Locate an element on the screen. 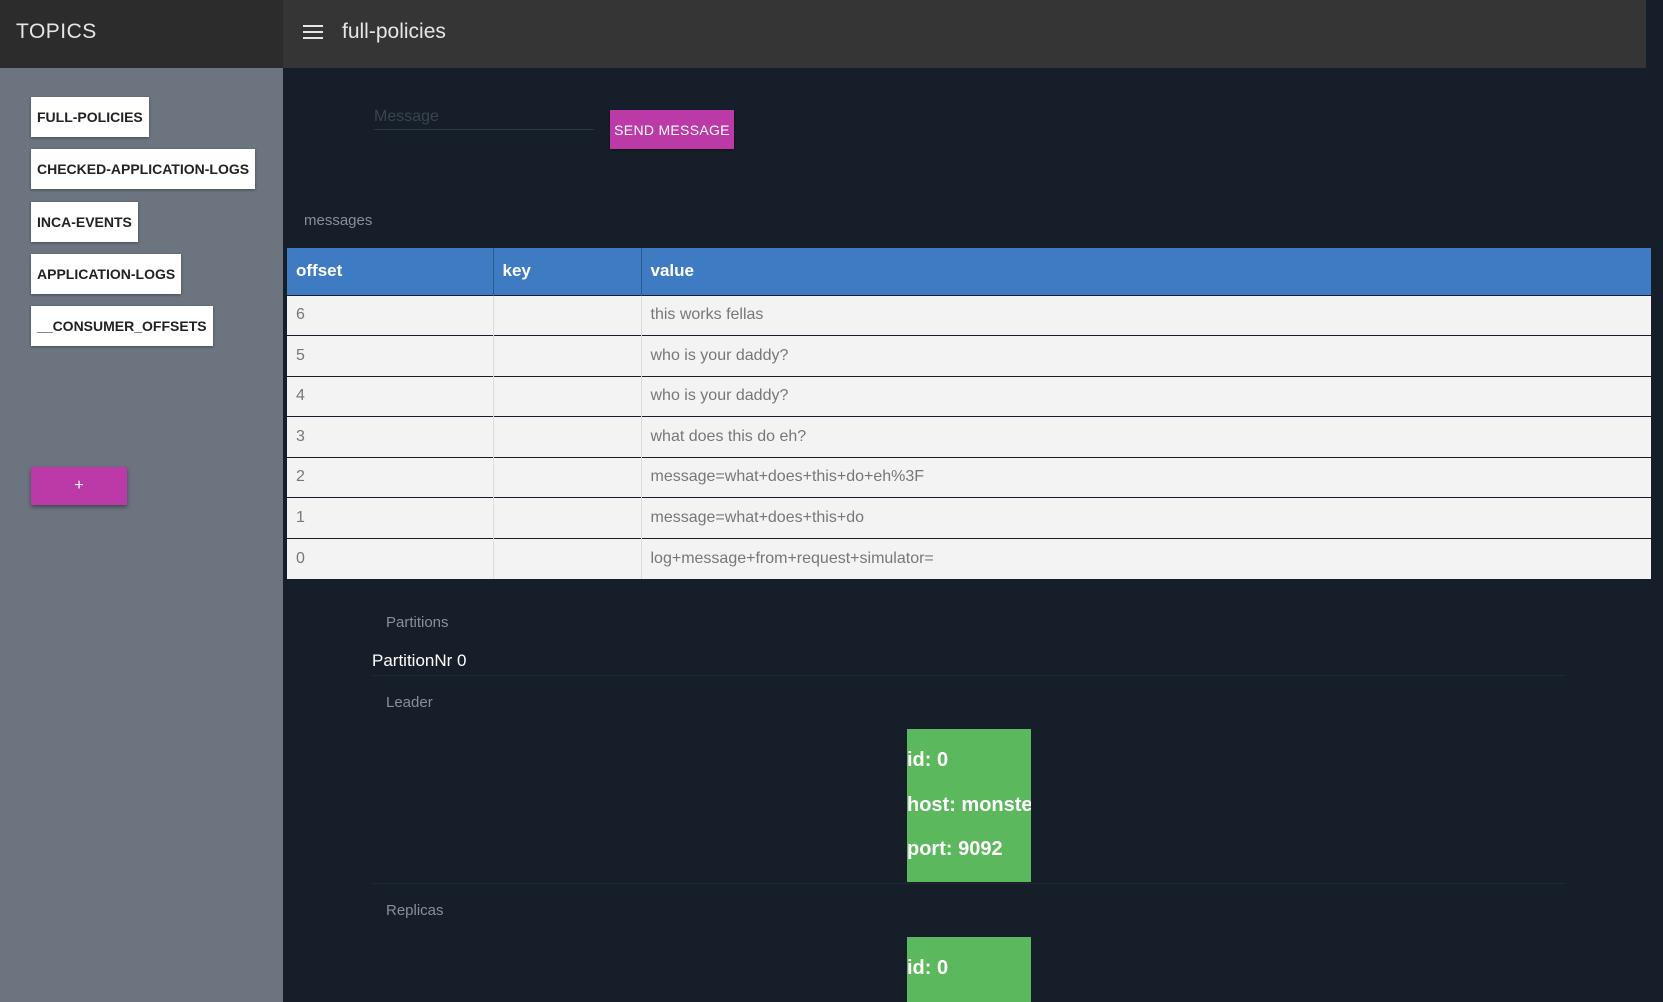  cell-offset: 6 is located at coordinates (390, 315).